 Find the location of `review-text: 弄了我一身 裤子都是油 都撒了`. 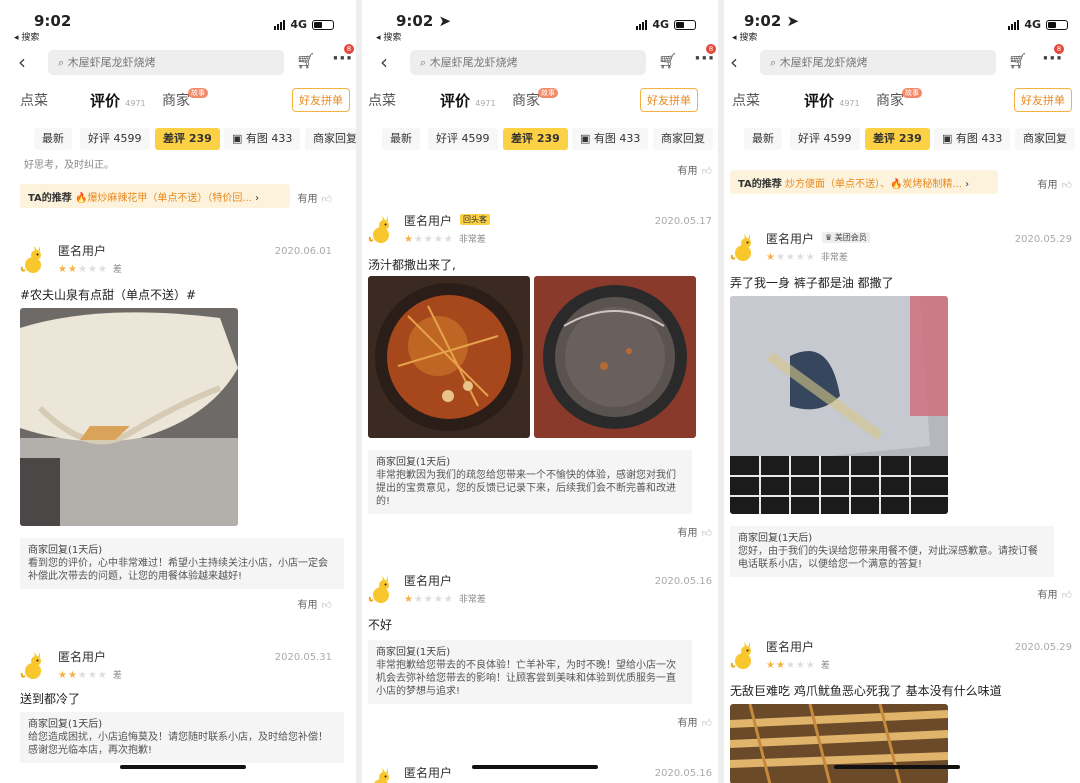

review-text: 弄了我一身 裤子都是油 都撒了 is located at coordinates (812, 283).